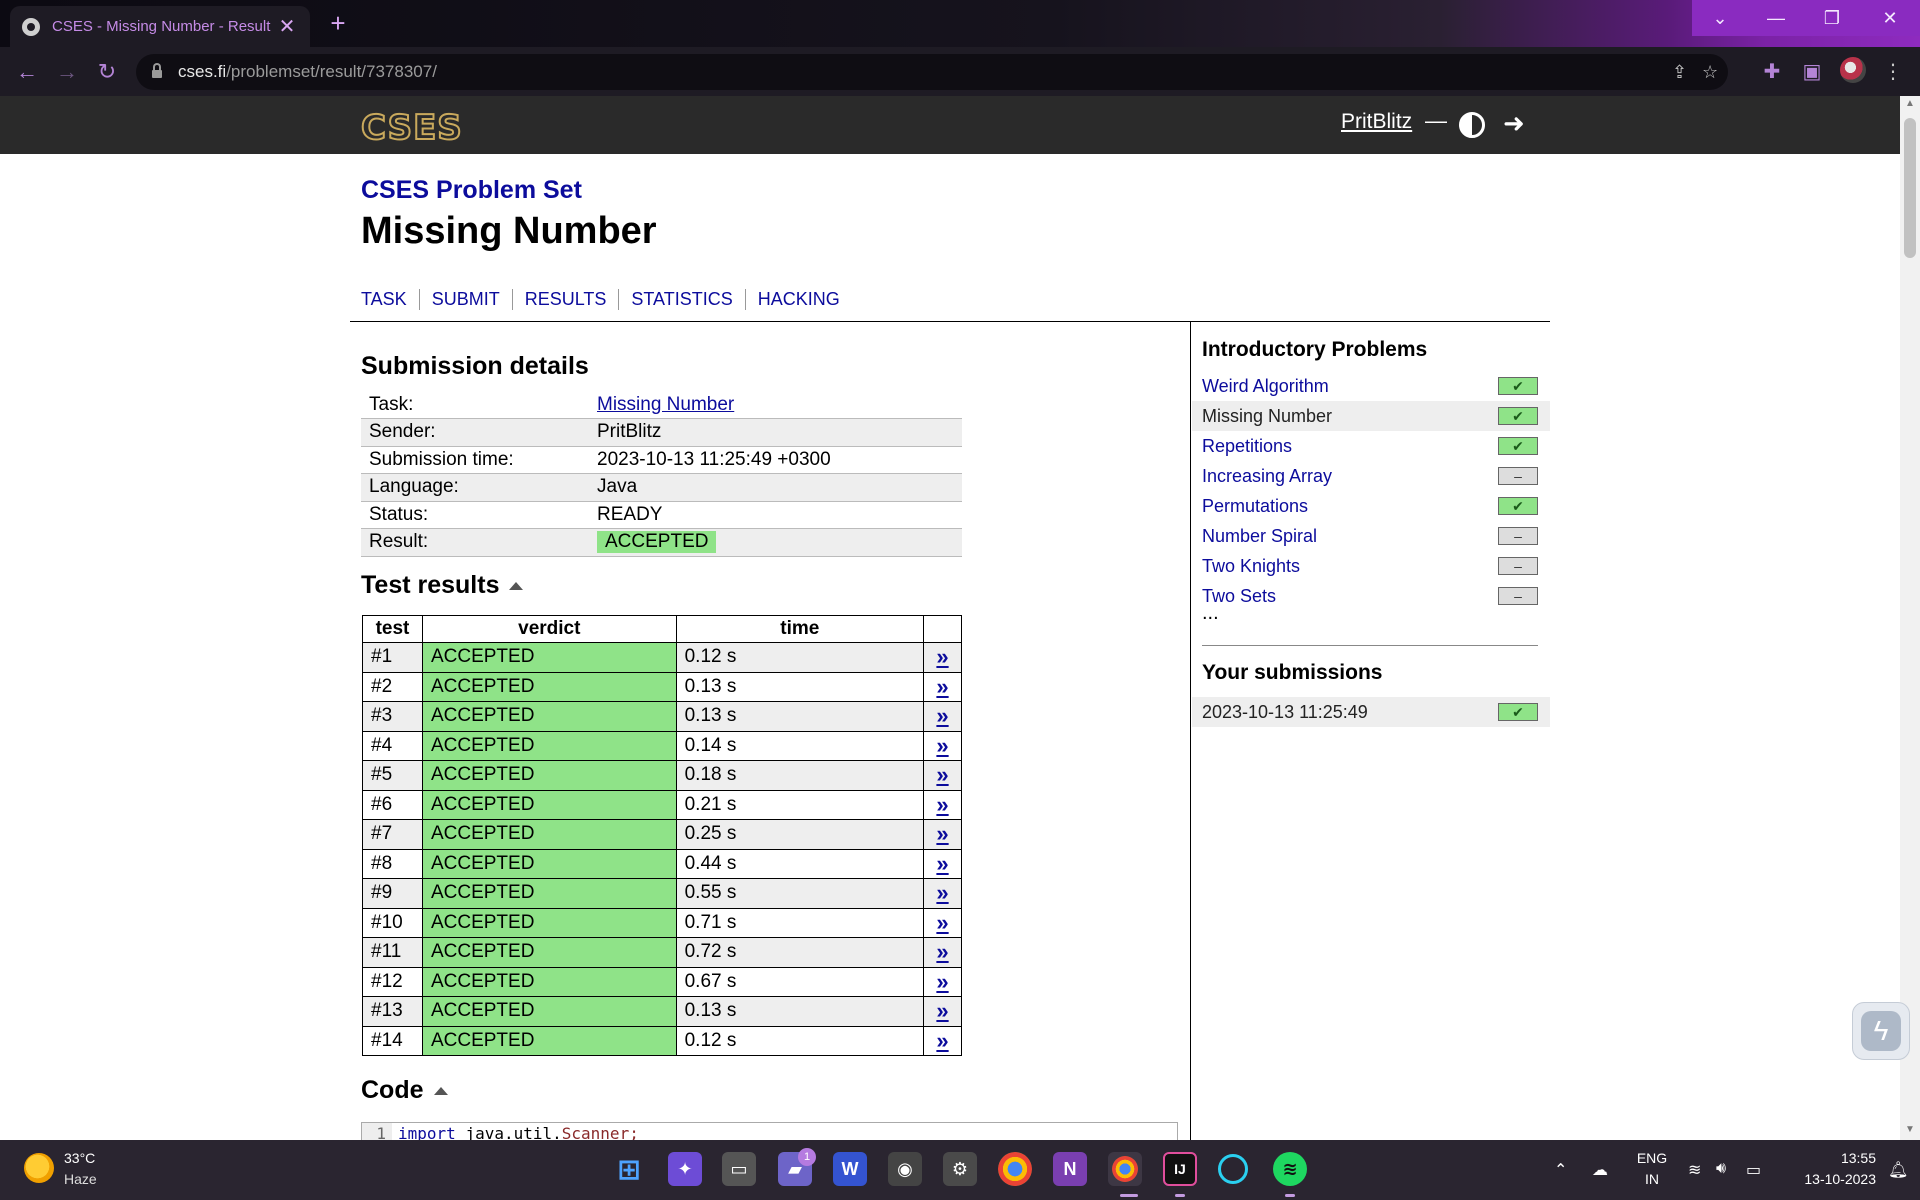 The height and width of the screenshot is (1200, 1920). Describe the element at coordinates (1265, 386) in the screenshot. I see `problem-link: Weird Algorithm` at that location.